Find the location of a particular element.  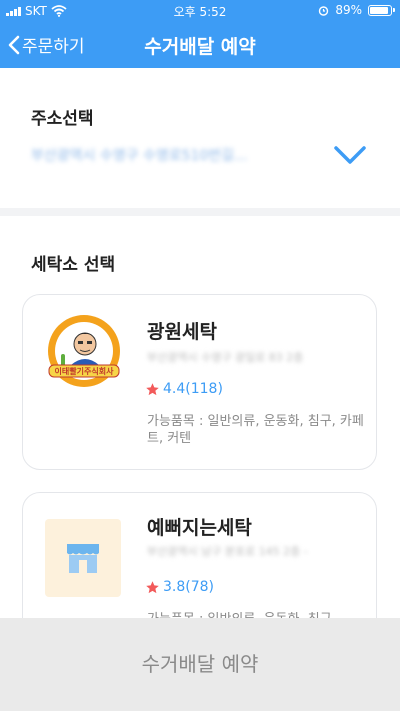

store-name: 예뻐지는세탁 is located at coordinates (199, 528).